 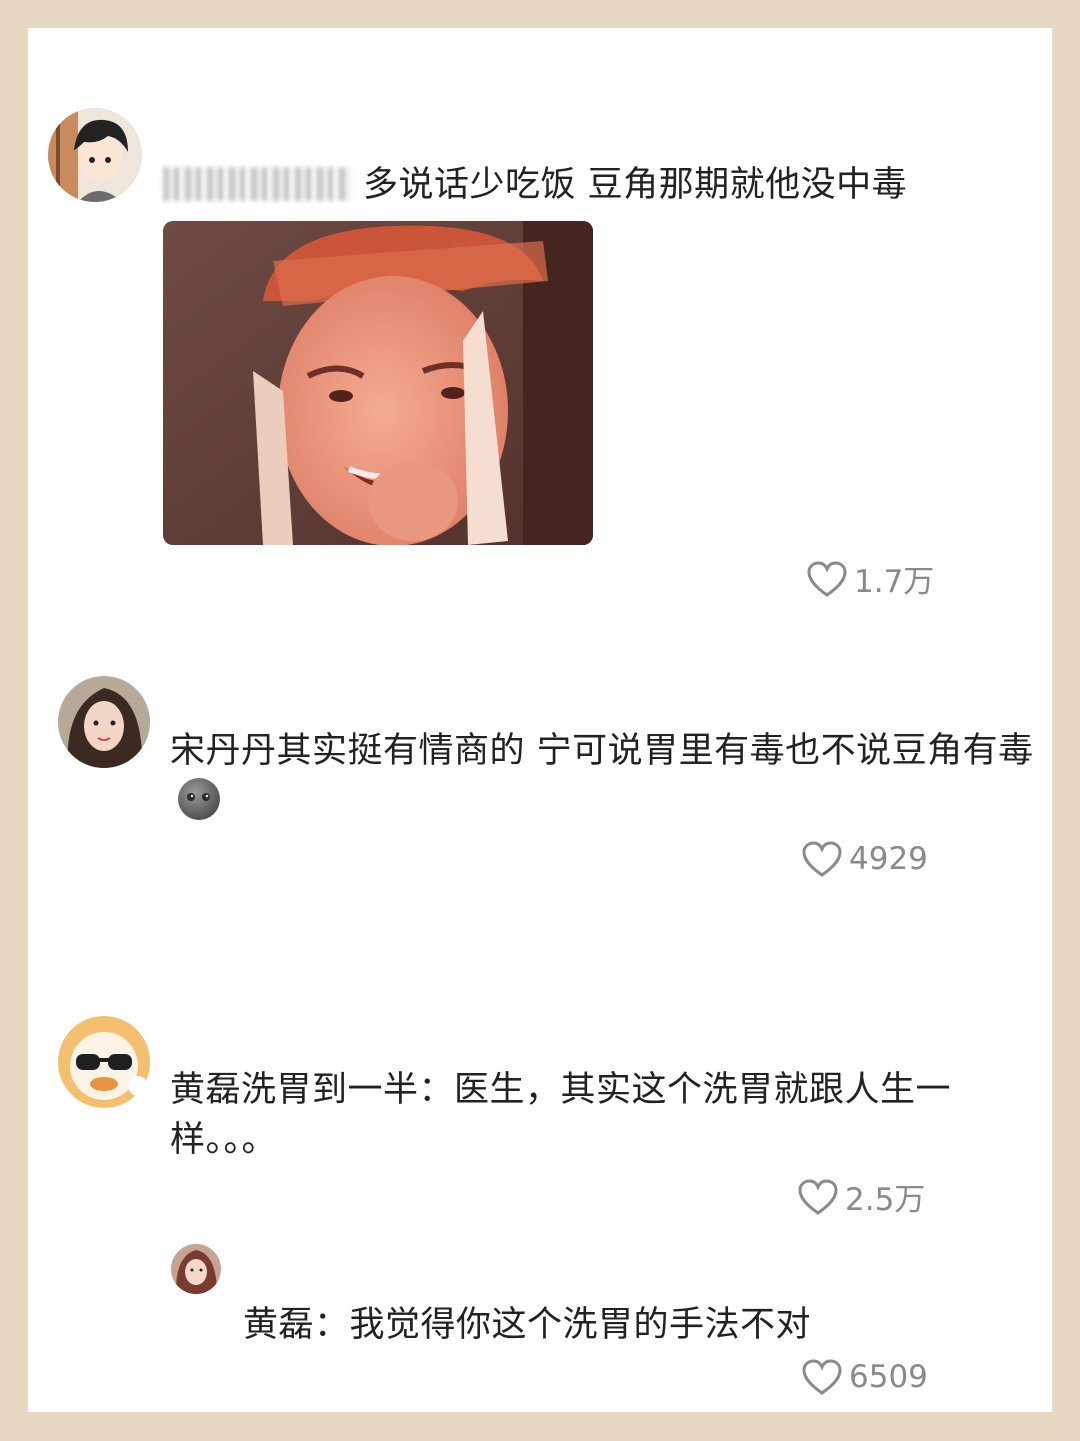 I want to click on comment-3-text: 黄磊洗胃到一半：医生，其实这个洗胃就跟人生一样。。。, so click(x=561, y=1115).